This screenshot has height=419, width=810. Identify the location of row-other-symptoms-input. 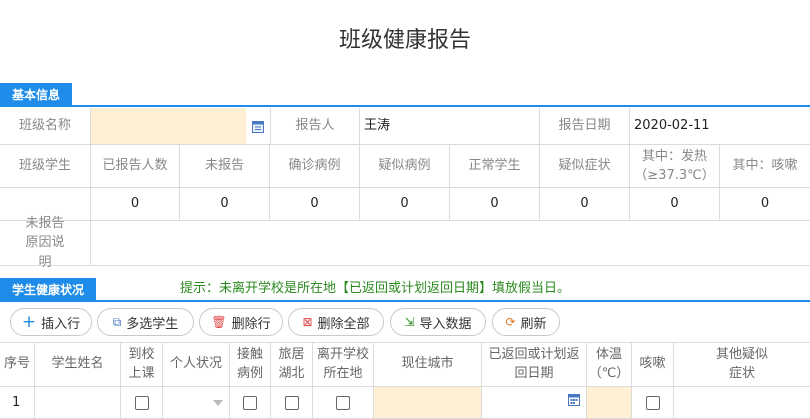
(742, 403).